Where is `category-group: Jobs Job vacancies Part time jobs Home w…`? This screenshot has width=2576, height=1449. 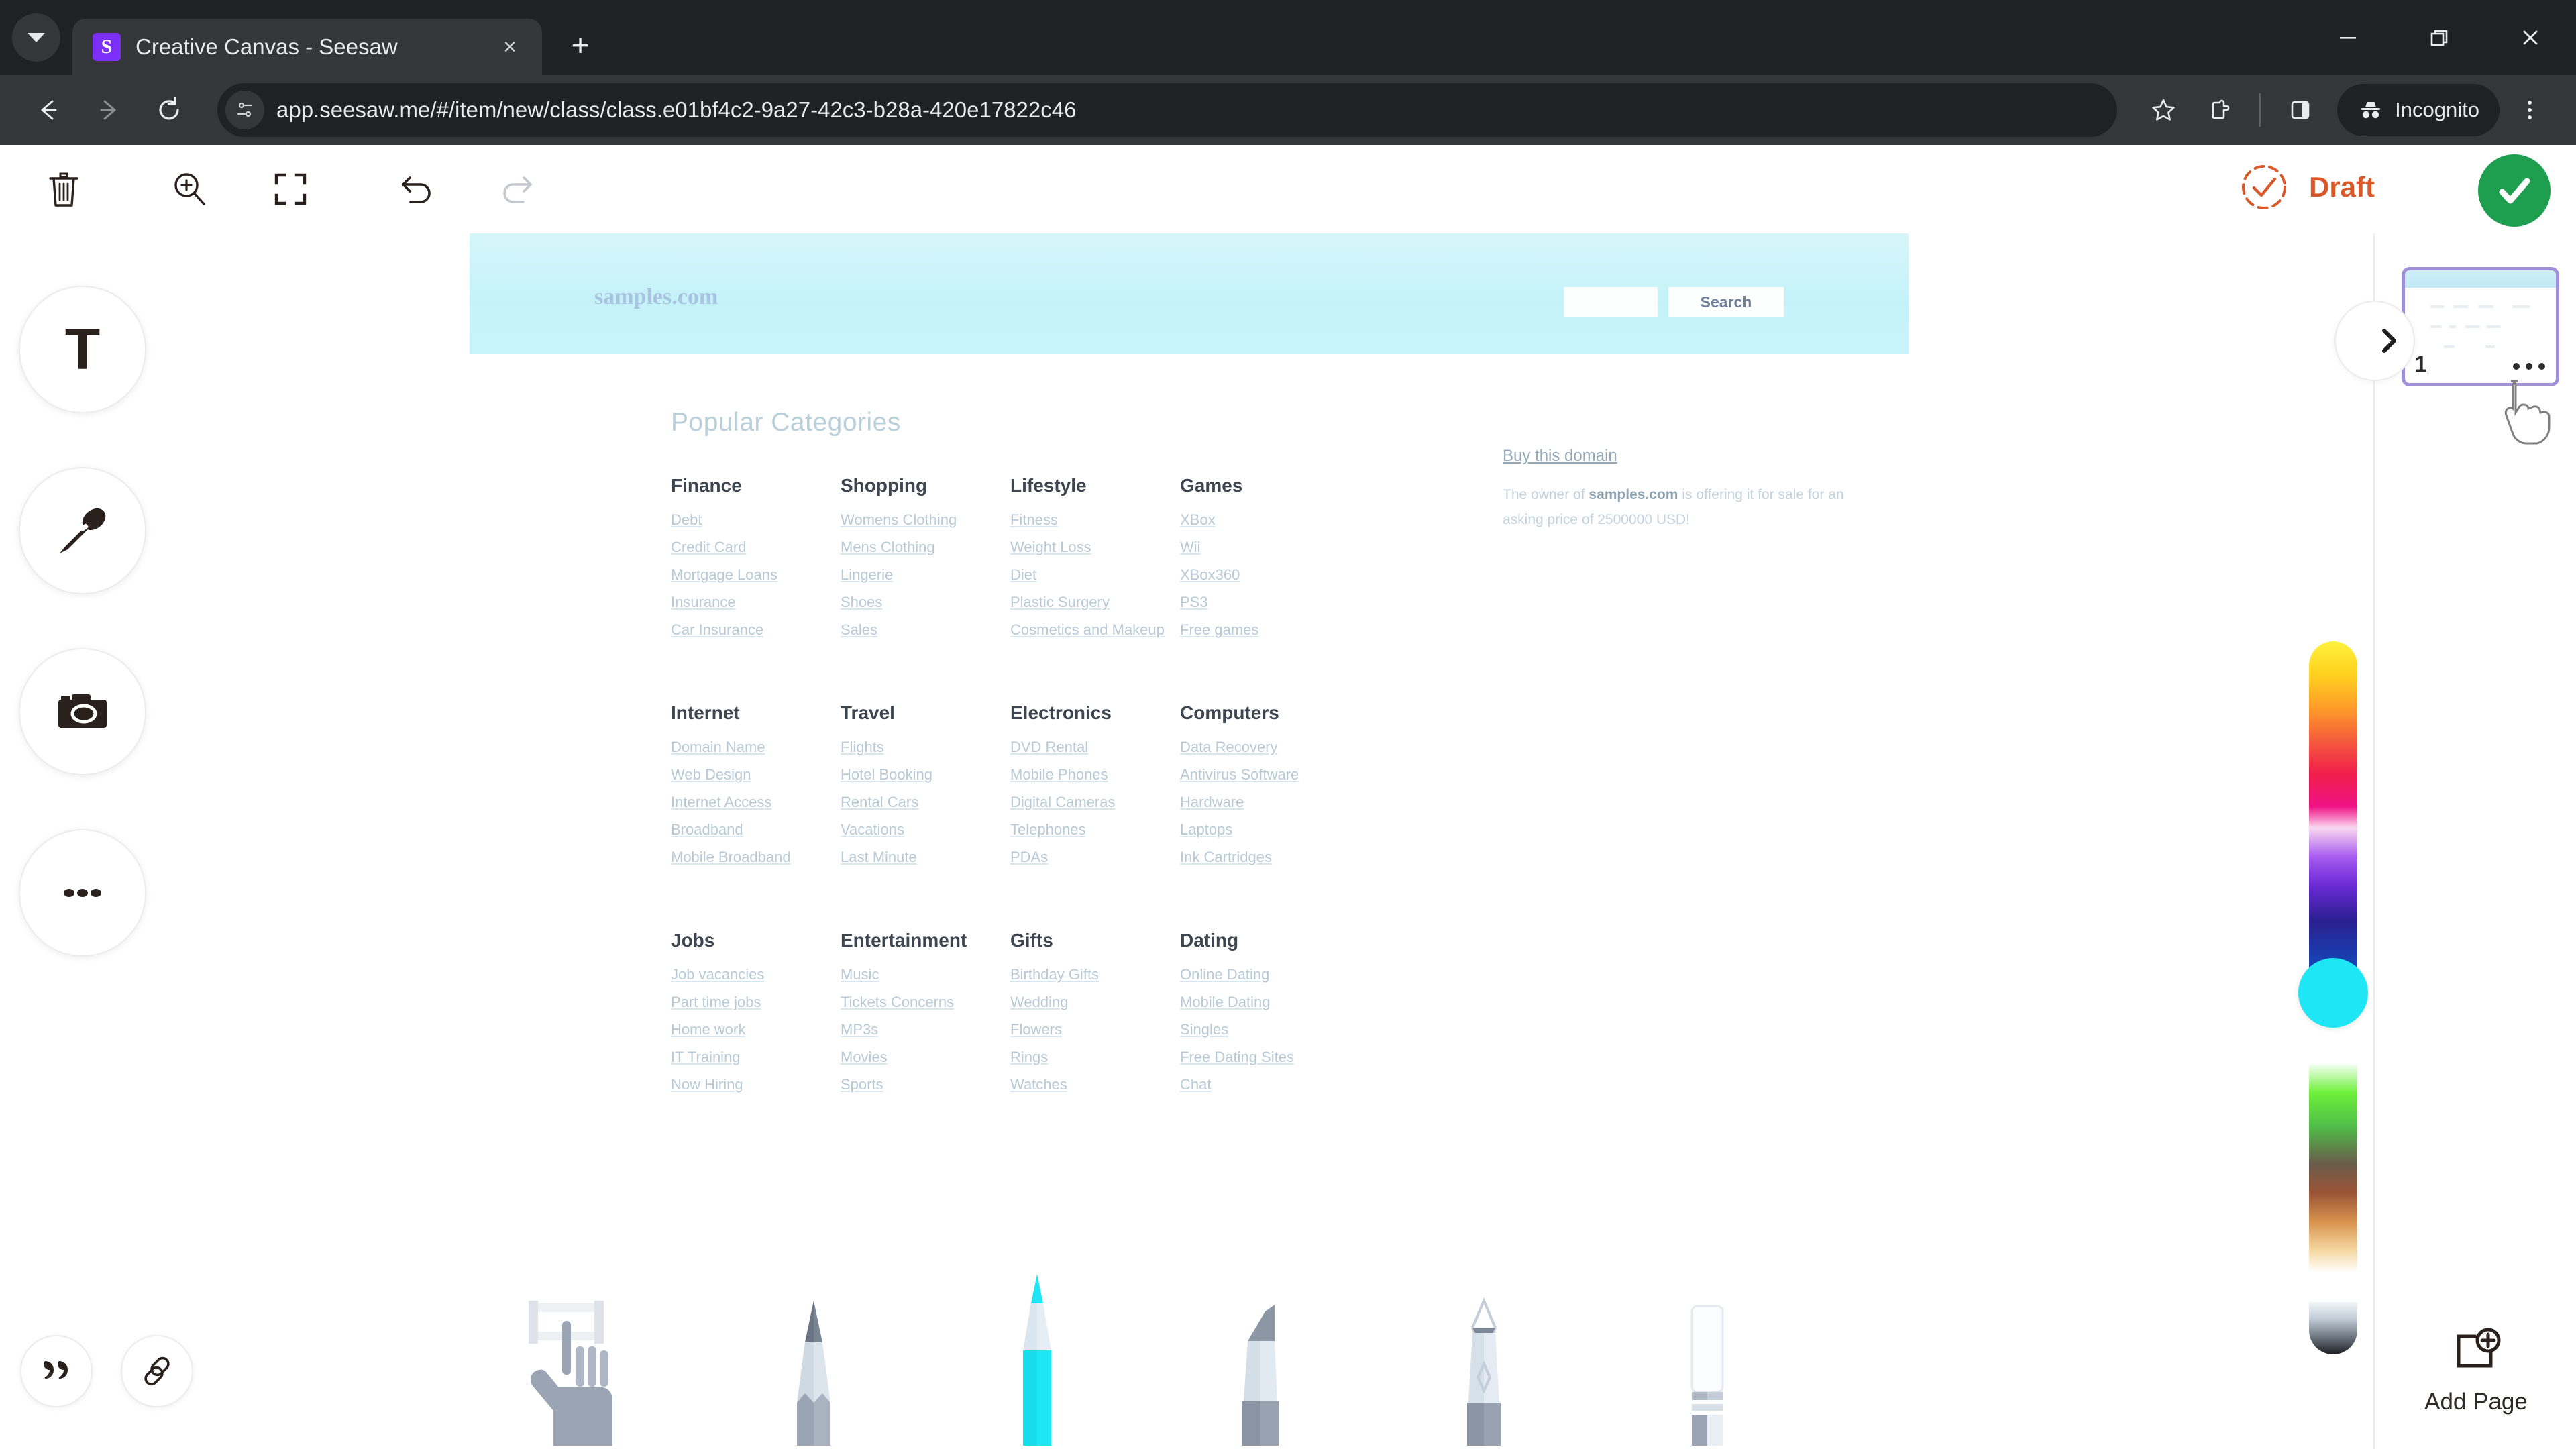
category-group: Jobs Job vacancies Part time jobs Home w… is located at coordinates (756, 1017).